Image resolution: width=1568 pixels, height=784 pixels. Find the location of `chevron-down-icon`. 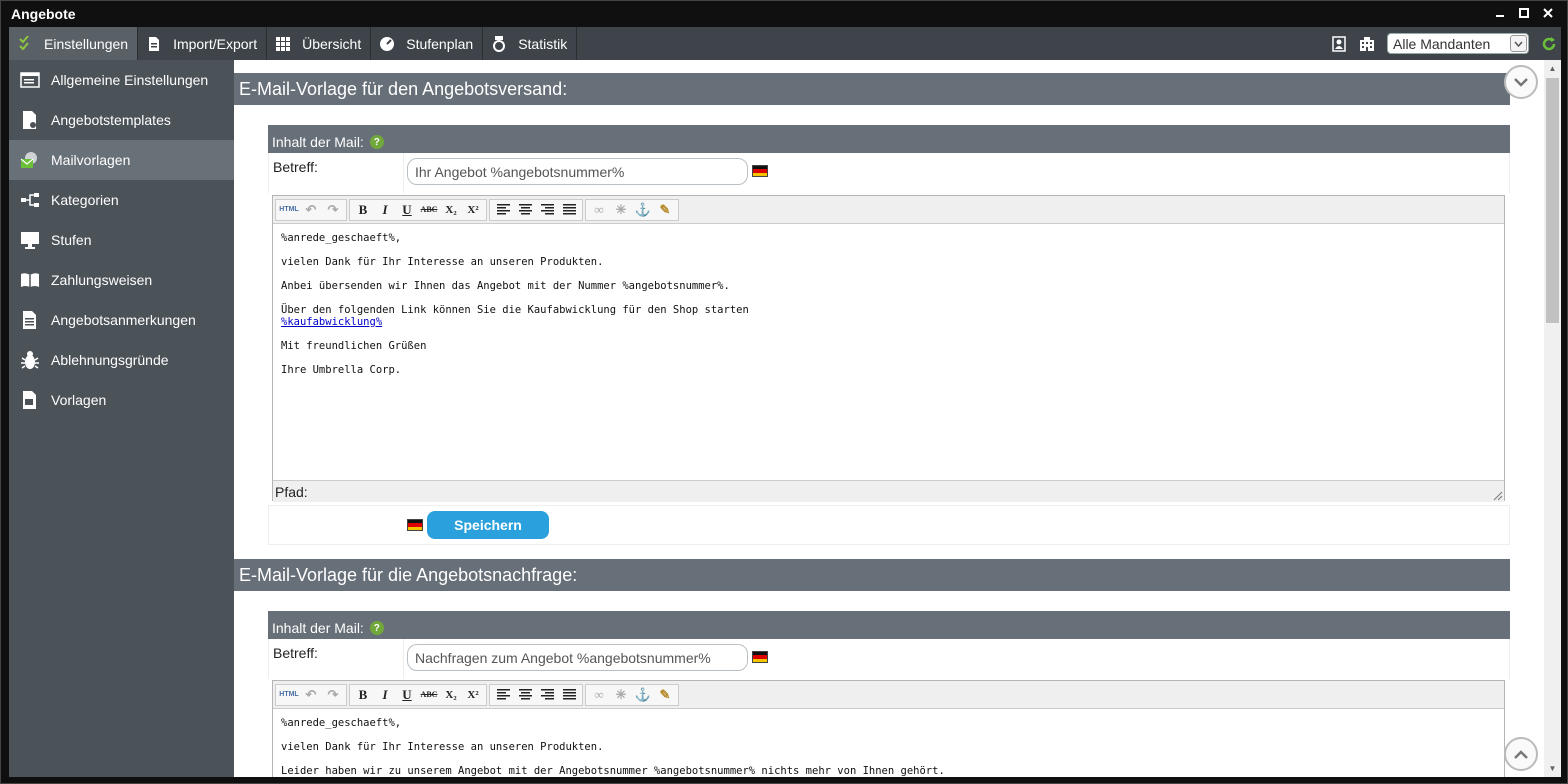

chevron-down-icon is located at coordinates (1518, 43).